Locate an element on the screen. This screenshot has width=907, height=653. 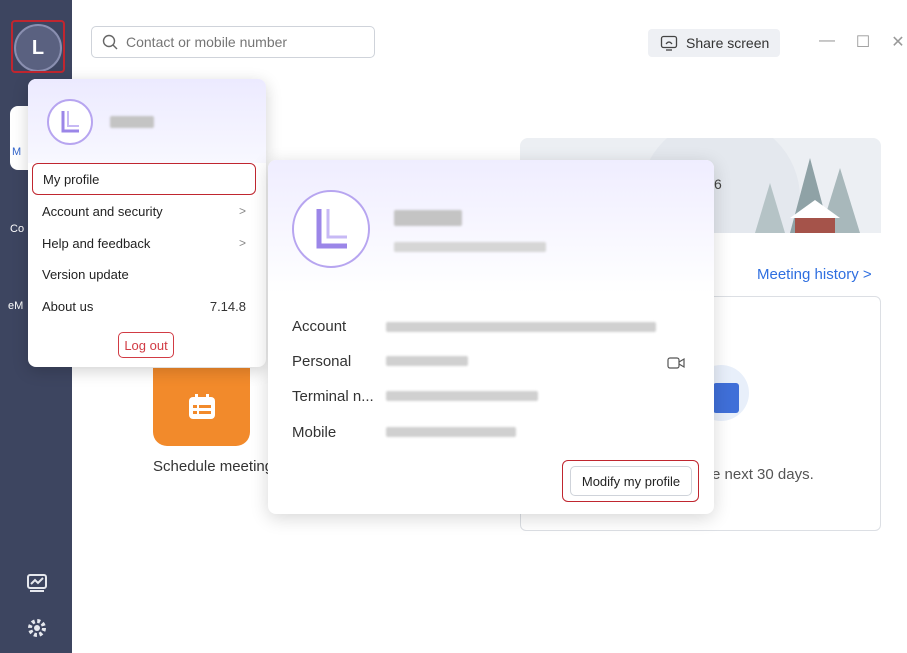
empty-state-illustration is located at coordinates (730, 393).